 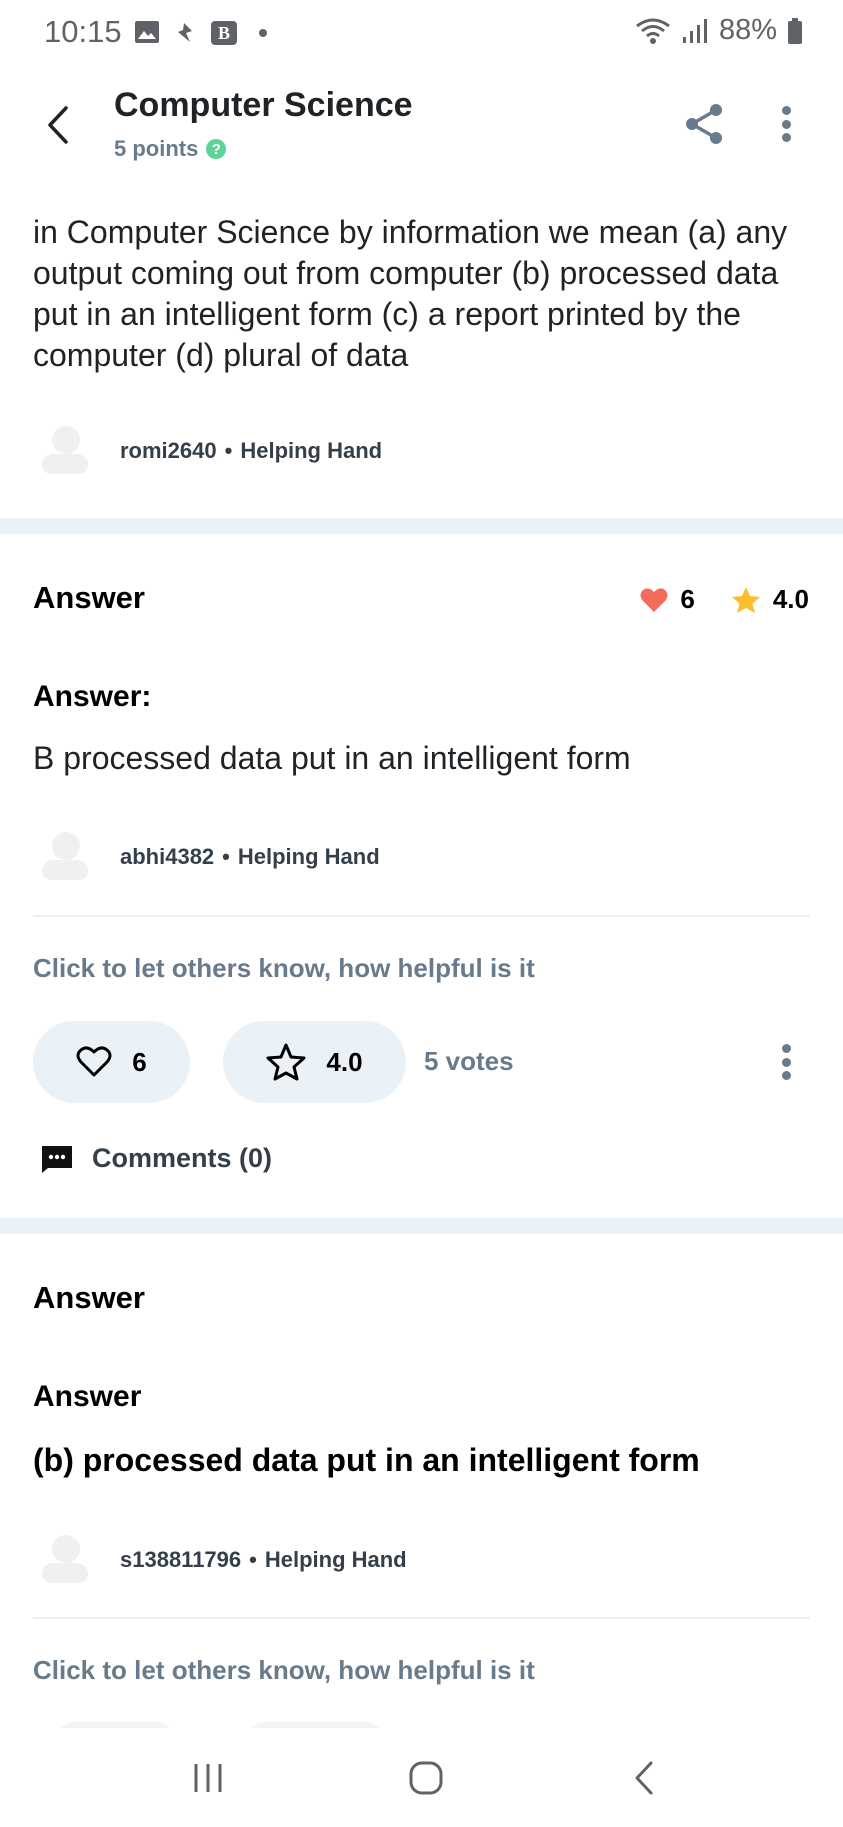 I want to click on like-button: 6, so click(x=111, y=1062).